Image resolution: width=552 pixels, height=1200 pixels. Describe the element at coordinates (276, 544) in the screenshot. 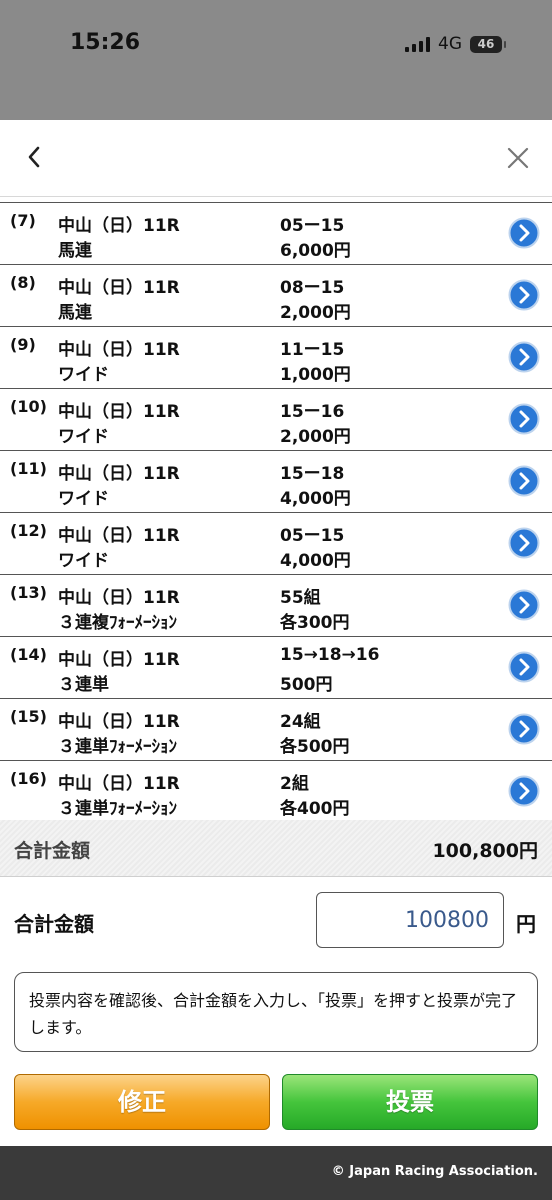

I see `bet-row: (12) 中山（日）11R ワイド 05ー15 4,000円` at that location.